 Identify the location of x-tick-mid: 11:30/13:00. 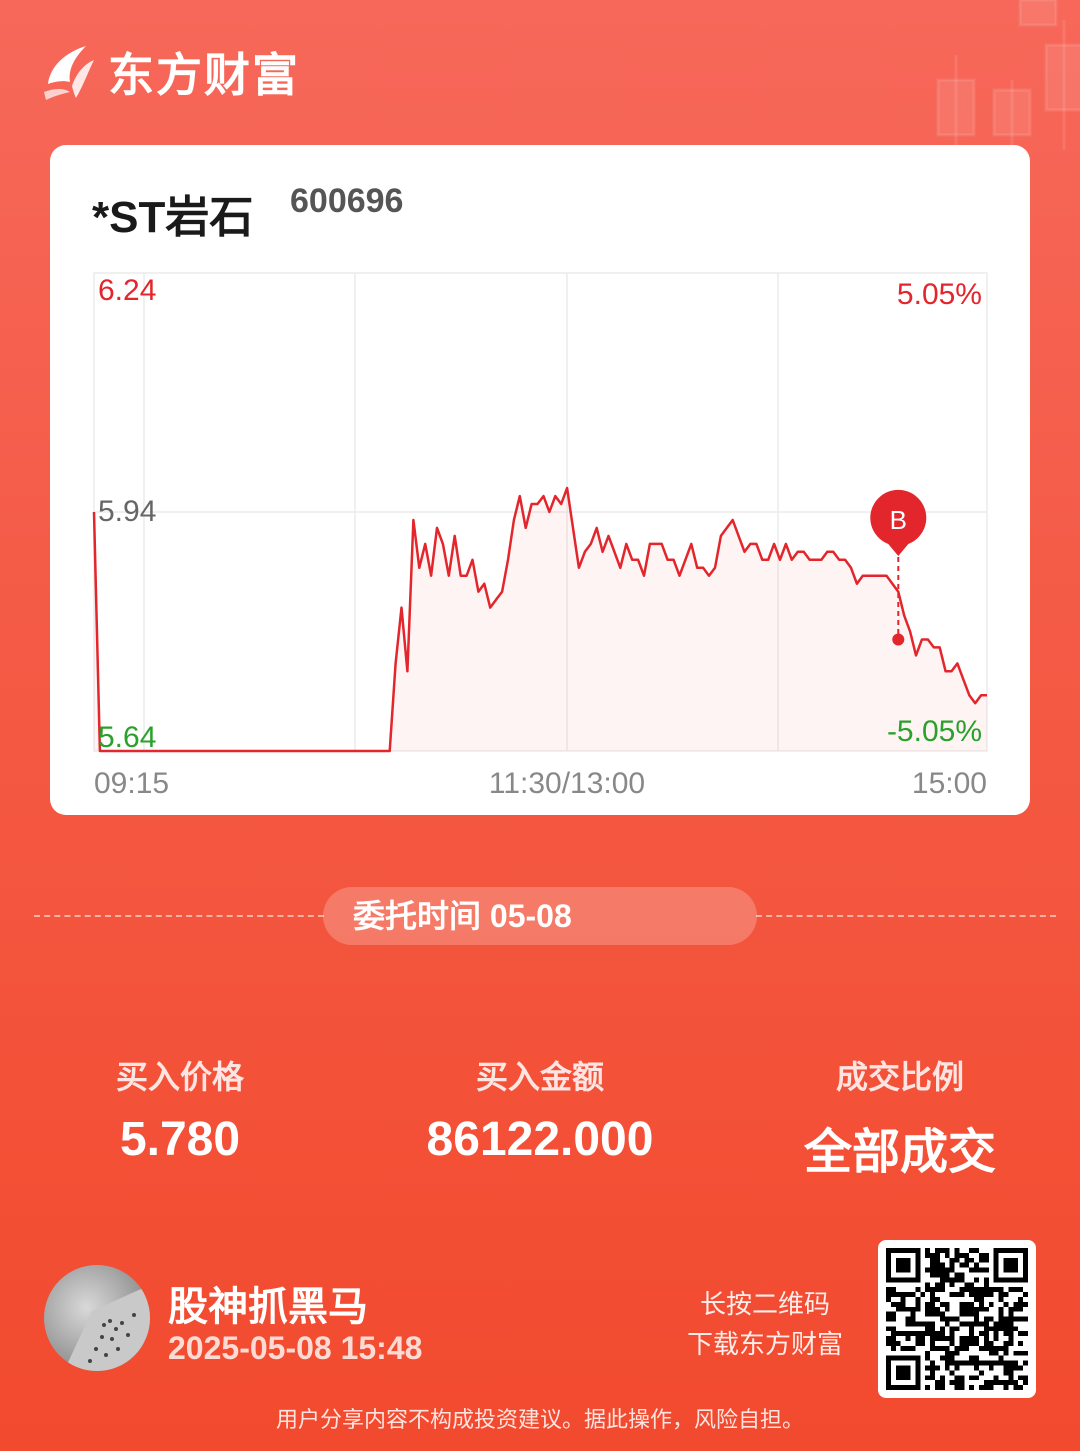
(567, 783).